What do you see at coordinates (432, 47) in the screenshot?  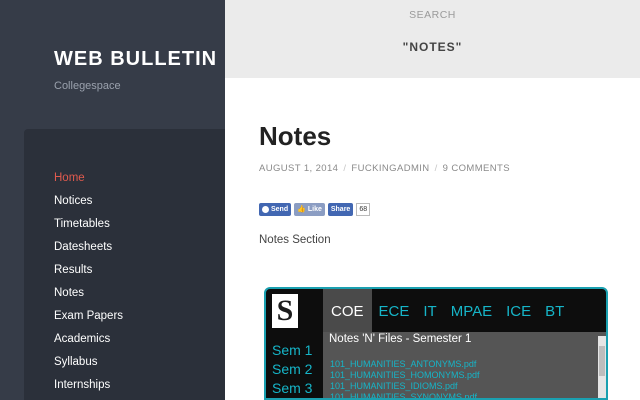 I see `search-query: "NOTES"` at bounding box center [432, 47].